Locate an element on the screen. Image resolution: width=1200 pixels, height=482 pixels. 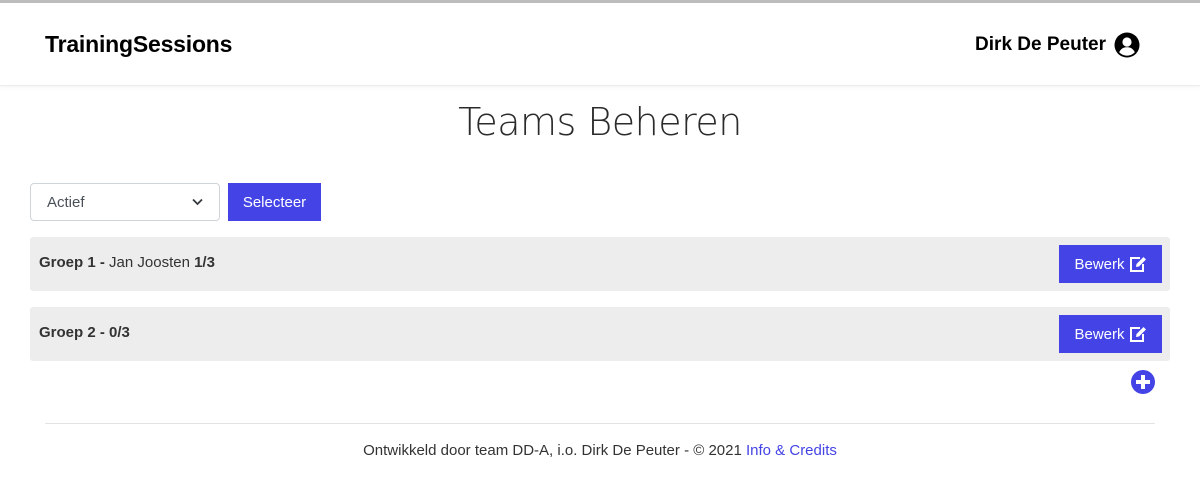
user-name: Dirk De Peuter is located at coordinates (1040, 44).